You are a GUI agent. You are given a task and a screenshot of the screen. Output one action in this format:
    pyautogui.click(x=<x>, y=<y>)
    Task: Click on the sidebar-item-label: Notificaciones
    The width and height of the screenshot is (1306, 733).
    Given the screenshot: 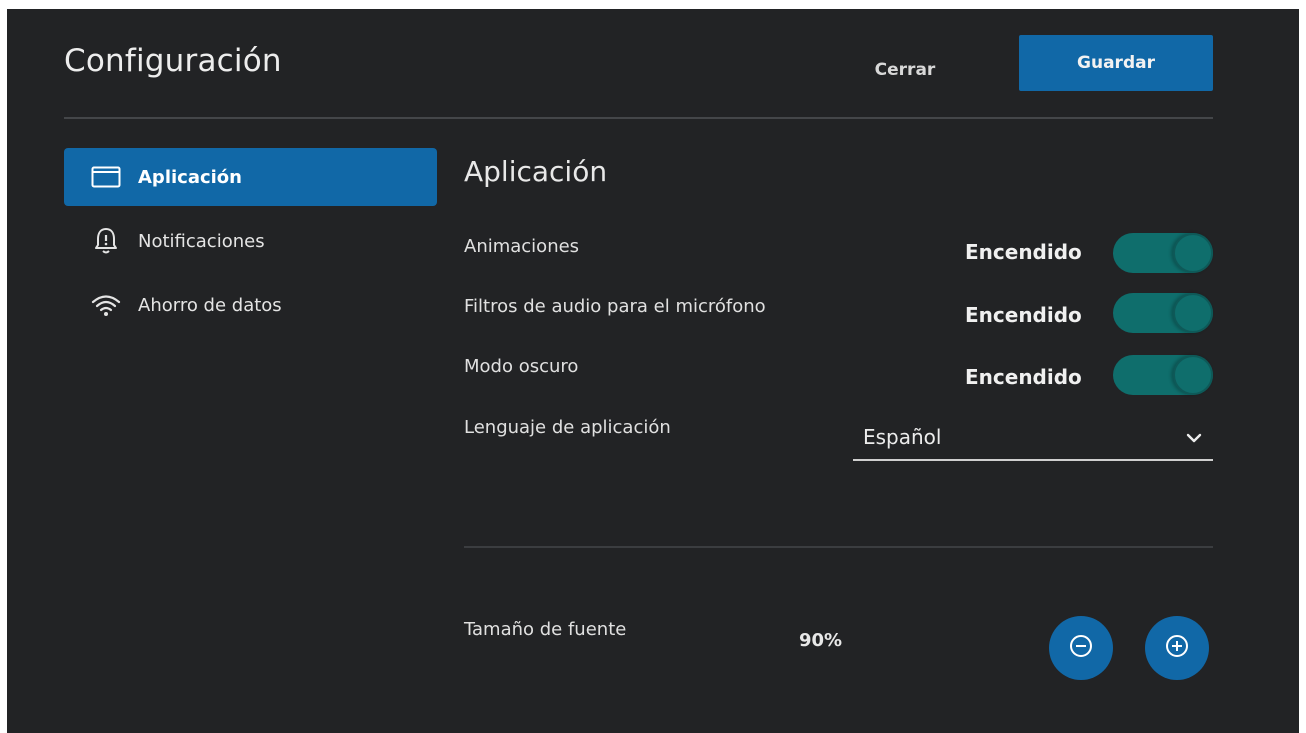 What is the action you would take?
    pyautogui.click(x=201, y=241)
    